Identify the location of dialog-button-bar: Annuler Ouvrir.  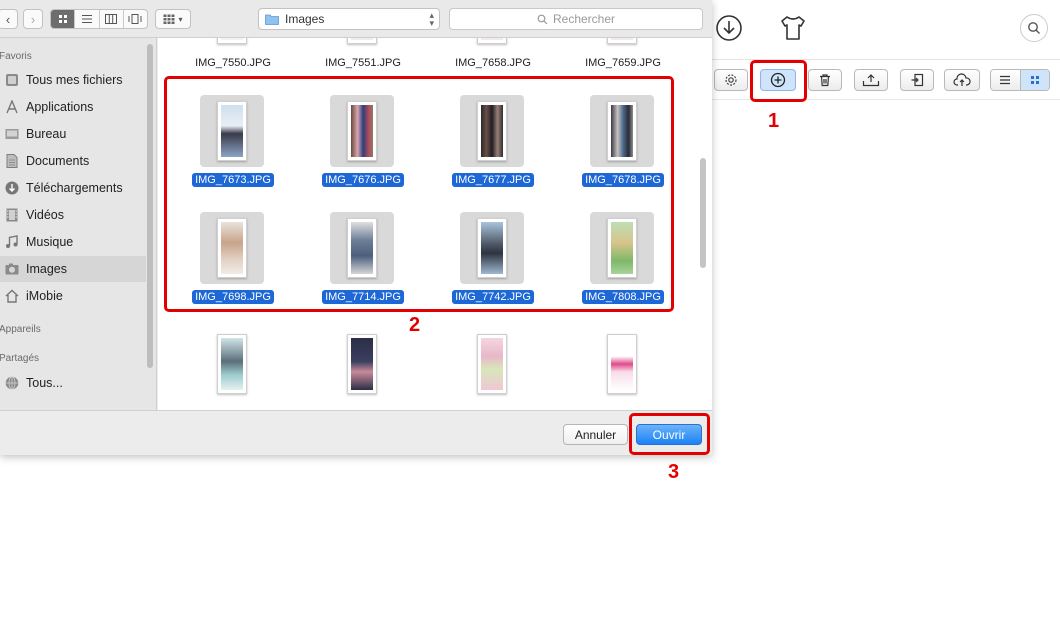
(356, 432).